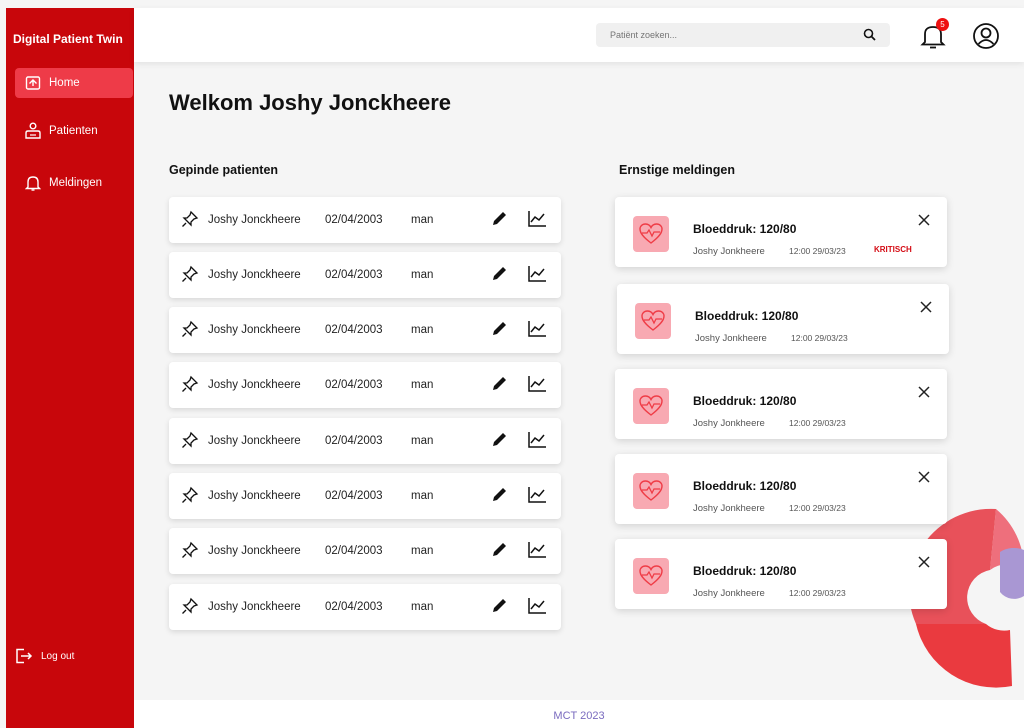 This screenshot has width=1024, height=728. What do you see at coordinates (986, 36) in the screenshot?
I see `user-profile-button` at bounding box center [986, 36].